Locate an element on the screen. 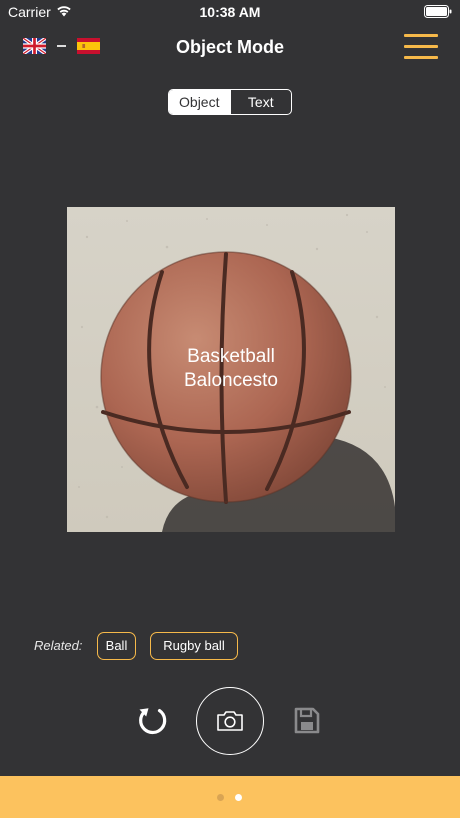 Image resolution: width=460 pixels, height=818 pixels. caption-source-word: Basketball is located at coordinates (231, 356).